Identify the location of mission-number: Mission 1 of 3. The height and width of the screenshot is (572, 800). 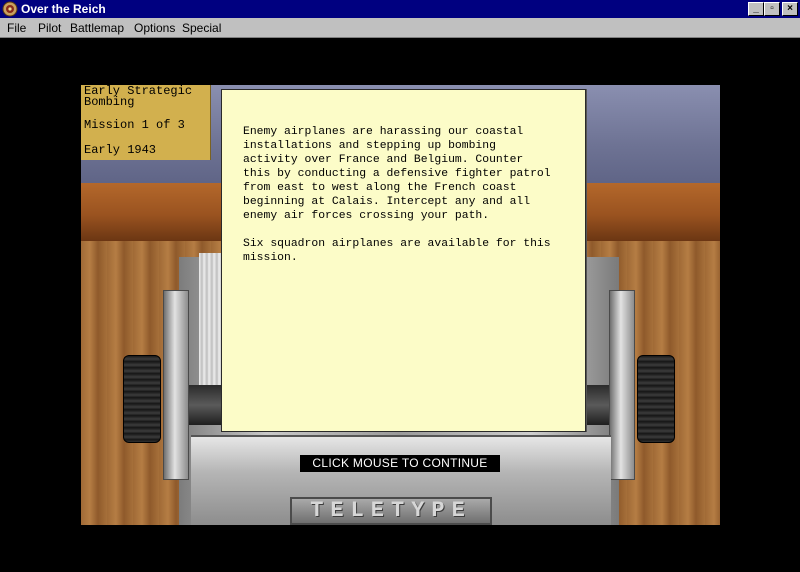
(134, 125).